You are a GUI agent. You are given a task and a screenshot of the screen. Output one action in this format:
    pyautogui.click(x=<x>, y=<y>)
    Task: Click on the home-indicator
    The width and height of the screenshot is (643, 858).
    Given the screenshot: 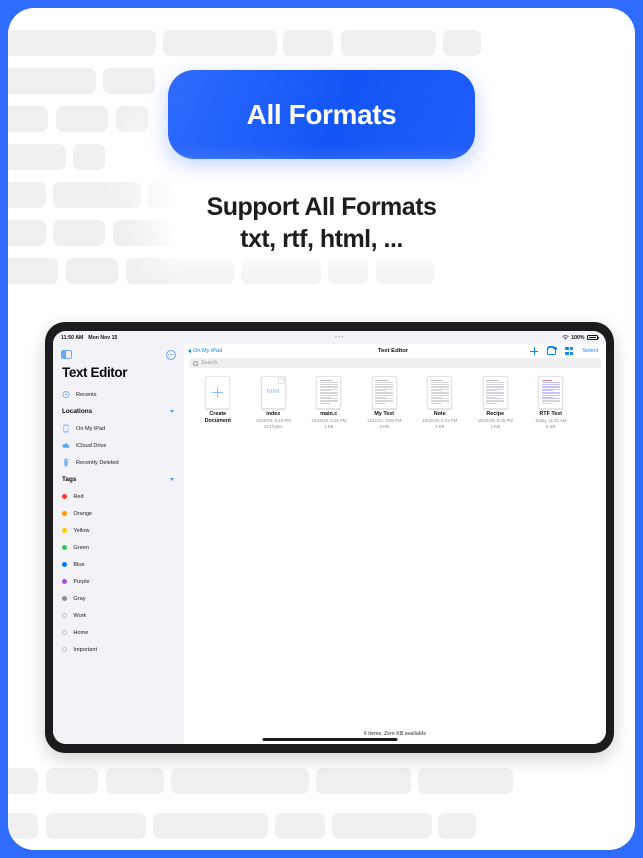 What is the action you would take?
    pyautogui.click(x=329, y=739)
    